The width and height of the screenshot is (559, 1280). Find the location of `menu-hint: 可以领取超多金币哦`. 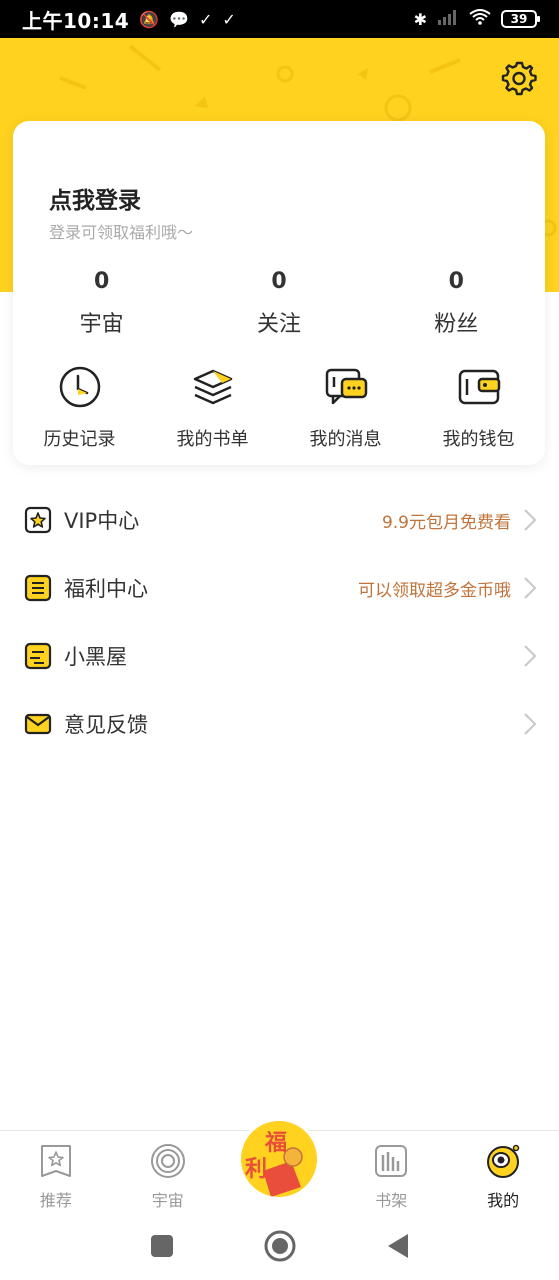

menu-hint: 可以领取超多金币哦 is located at coordinates (434, 590).